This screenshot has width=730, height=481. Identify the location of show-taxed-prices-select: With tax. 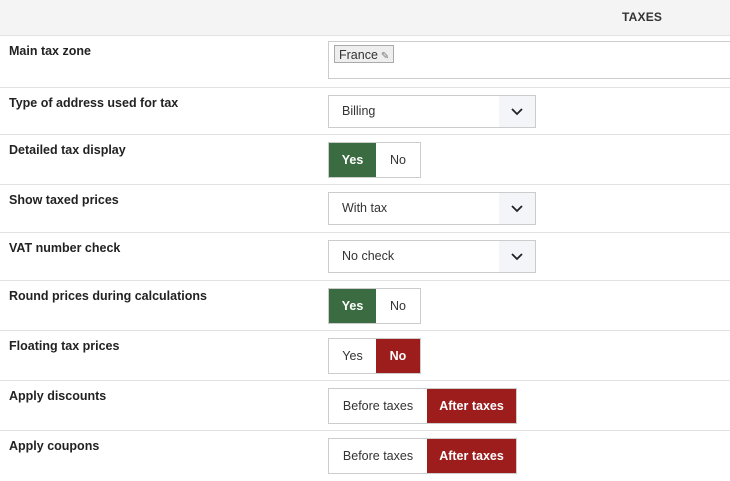
(432, 208).